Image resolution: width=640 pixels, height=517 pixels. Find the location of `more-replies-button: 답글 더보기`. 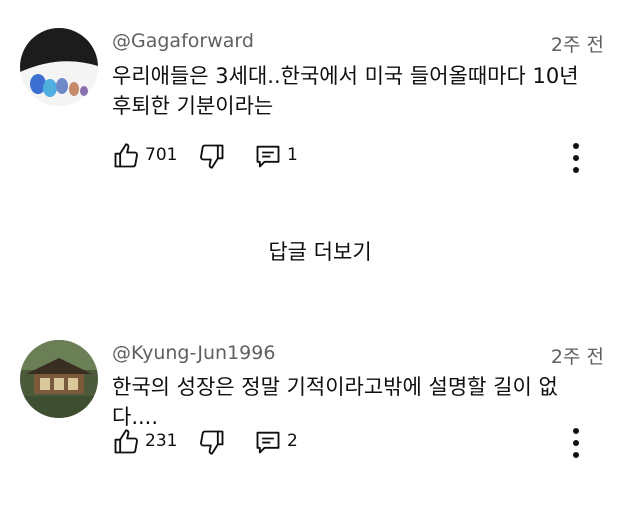

more-replies-button: 답글 더보기 is located at coordinates (320, 251).